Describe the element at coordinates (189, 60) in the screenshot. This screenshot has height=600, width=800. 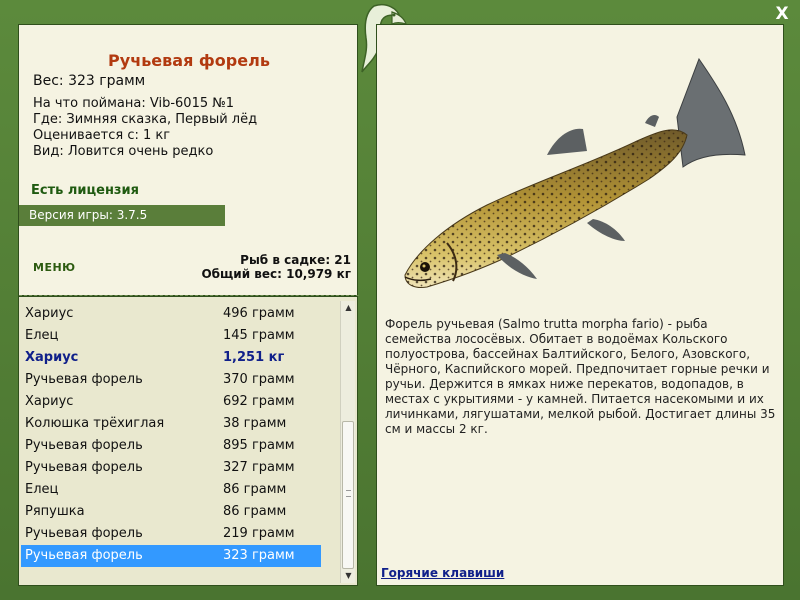
I see `fish-title: Ручьевая форель` at that location.